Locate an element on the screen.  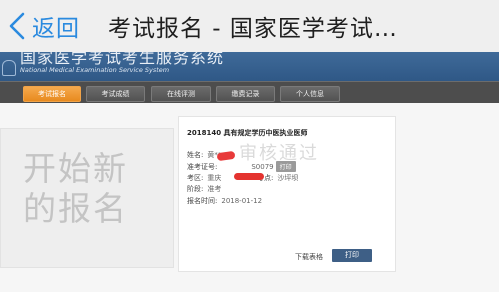
nav-tab-payment-records: 缴费记录 is located at coordinates (245, 94).